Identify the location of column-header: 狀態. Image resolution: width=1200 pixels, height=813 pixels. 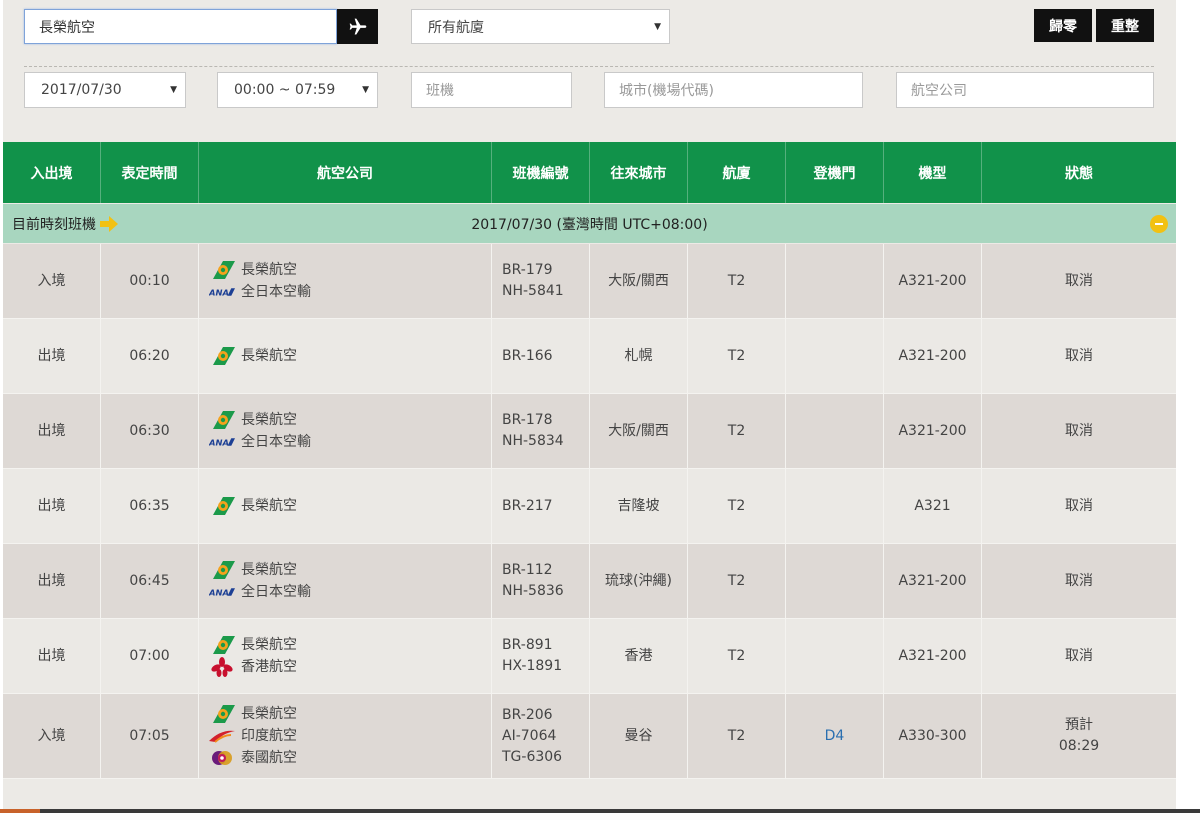
(1079, 173).